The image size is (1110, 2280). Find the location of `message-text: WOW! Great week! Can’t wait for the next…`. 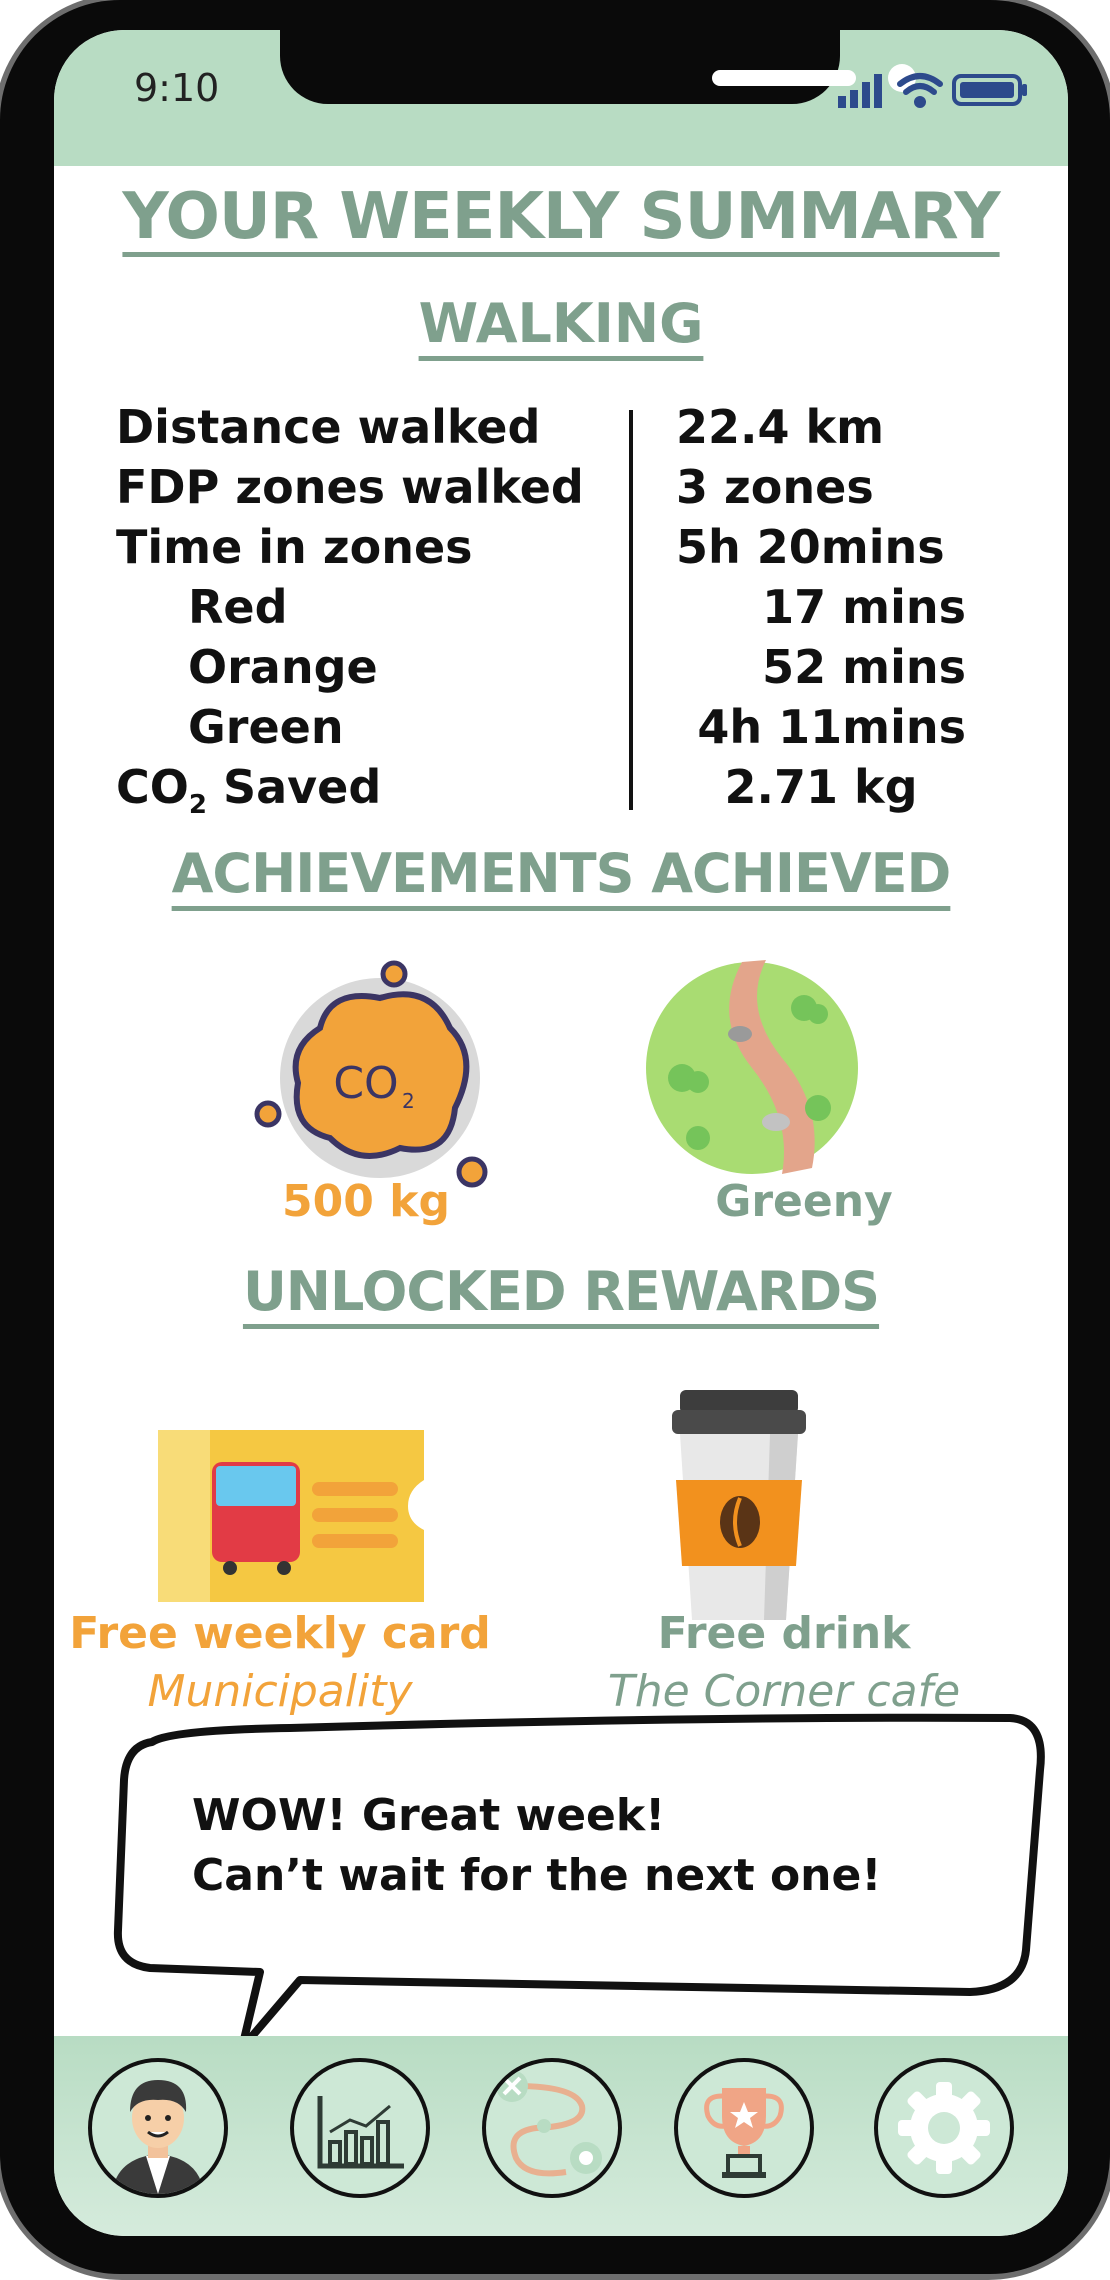

message-text: WOW! Great week! Can’t wait for the next… is located at coordinates (536, 1846).